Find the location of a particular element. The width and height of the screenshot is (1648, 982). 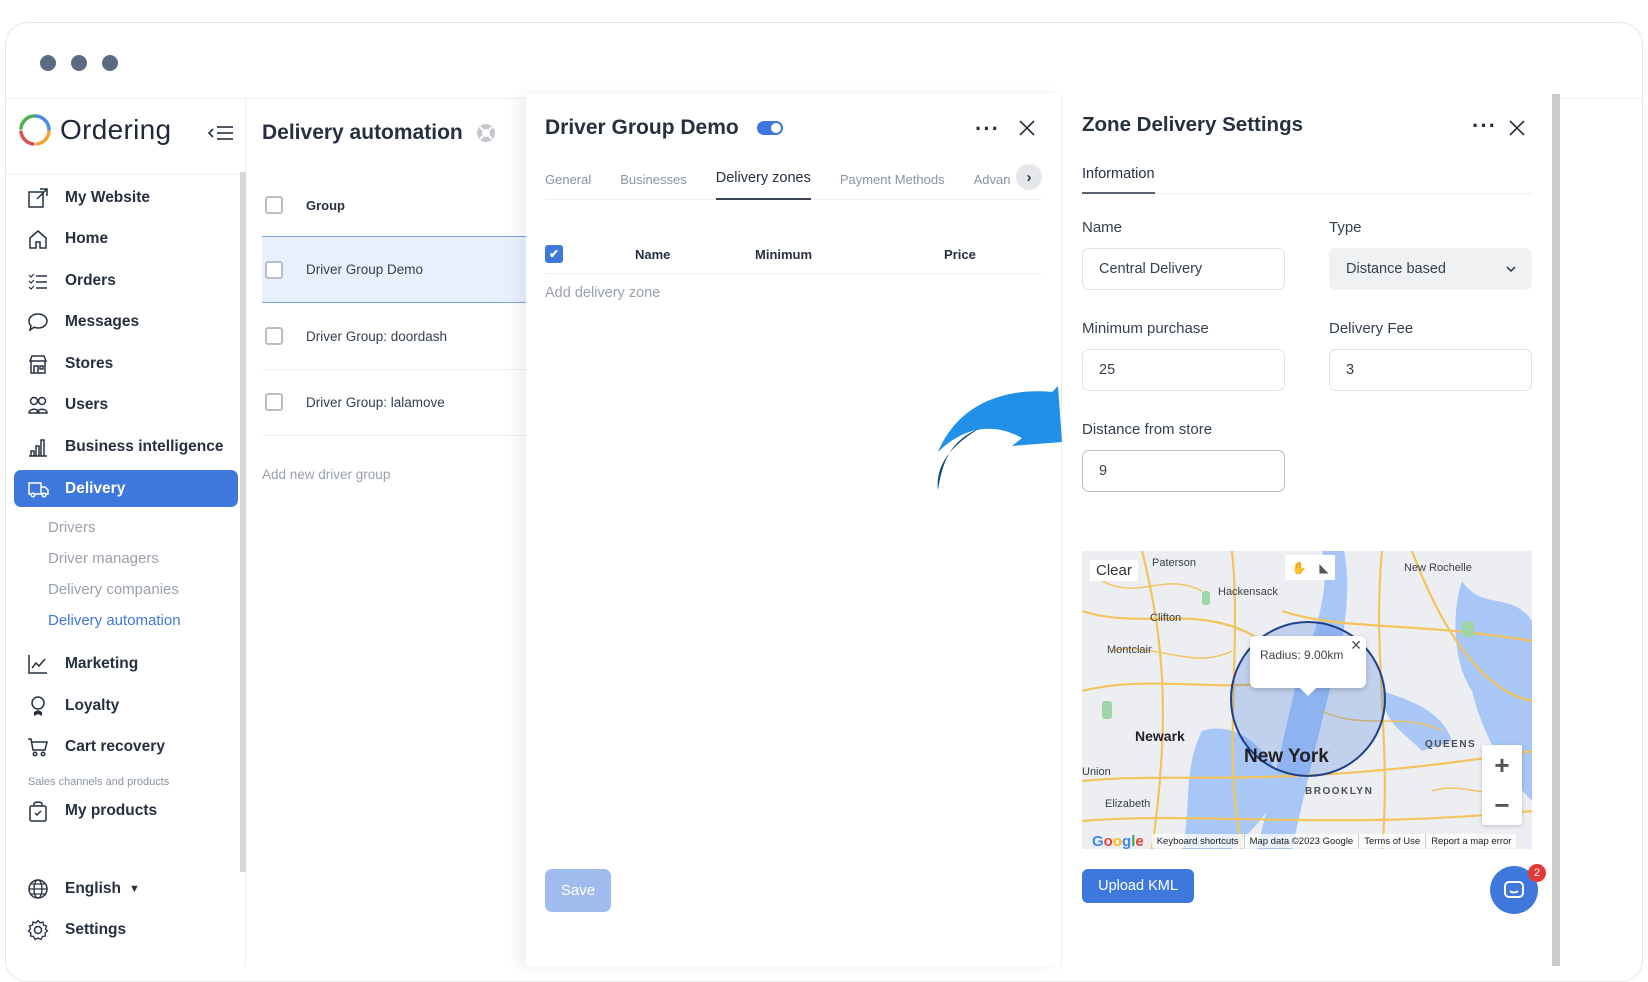

page-scrollbar is located at coordinates (1556, 530).